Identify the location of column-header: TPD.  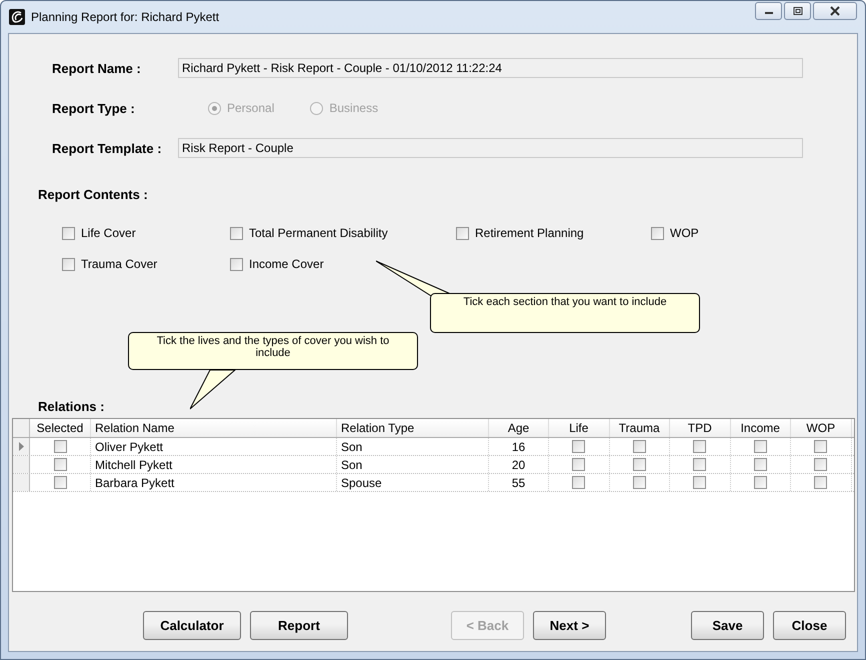
(700, 428).